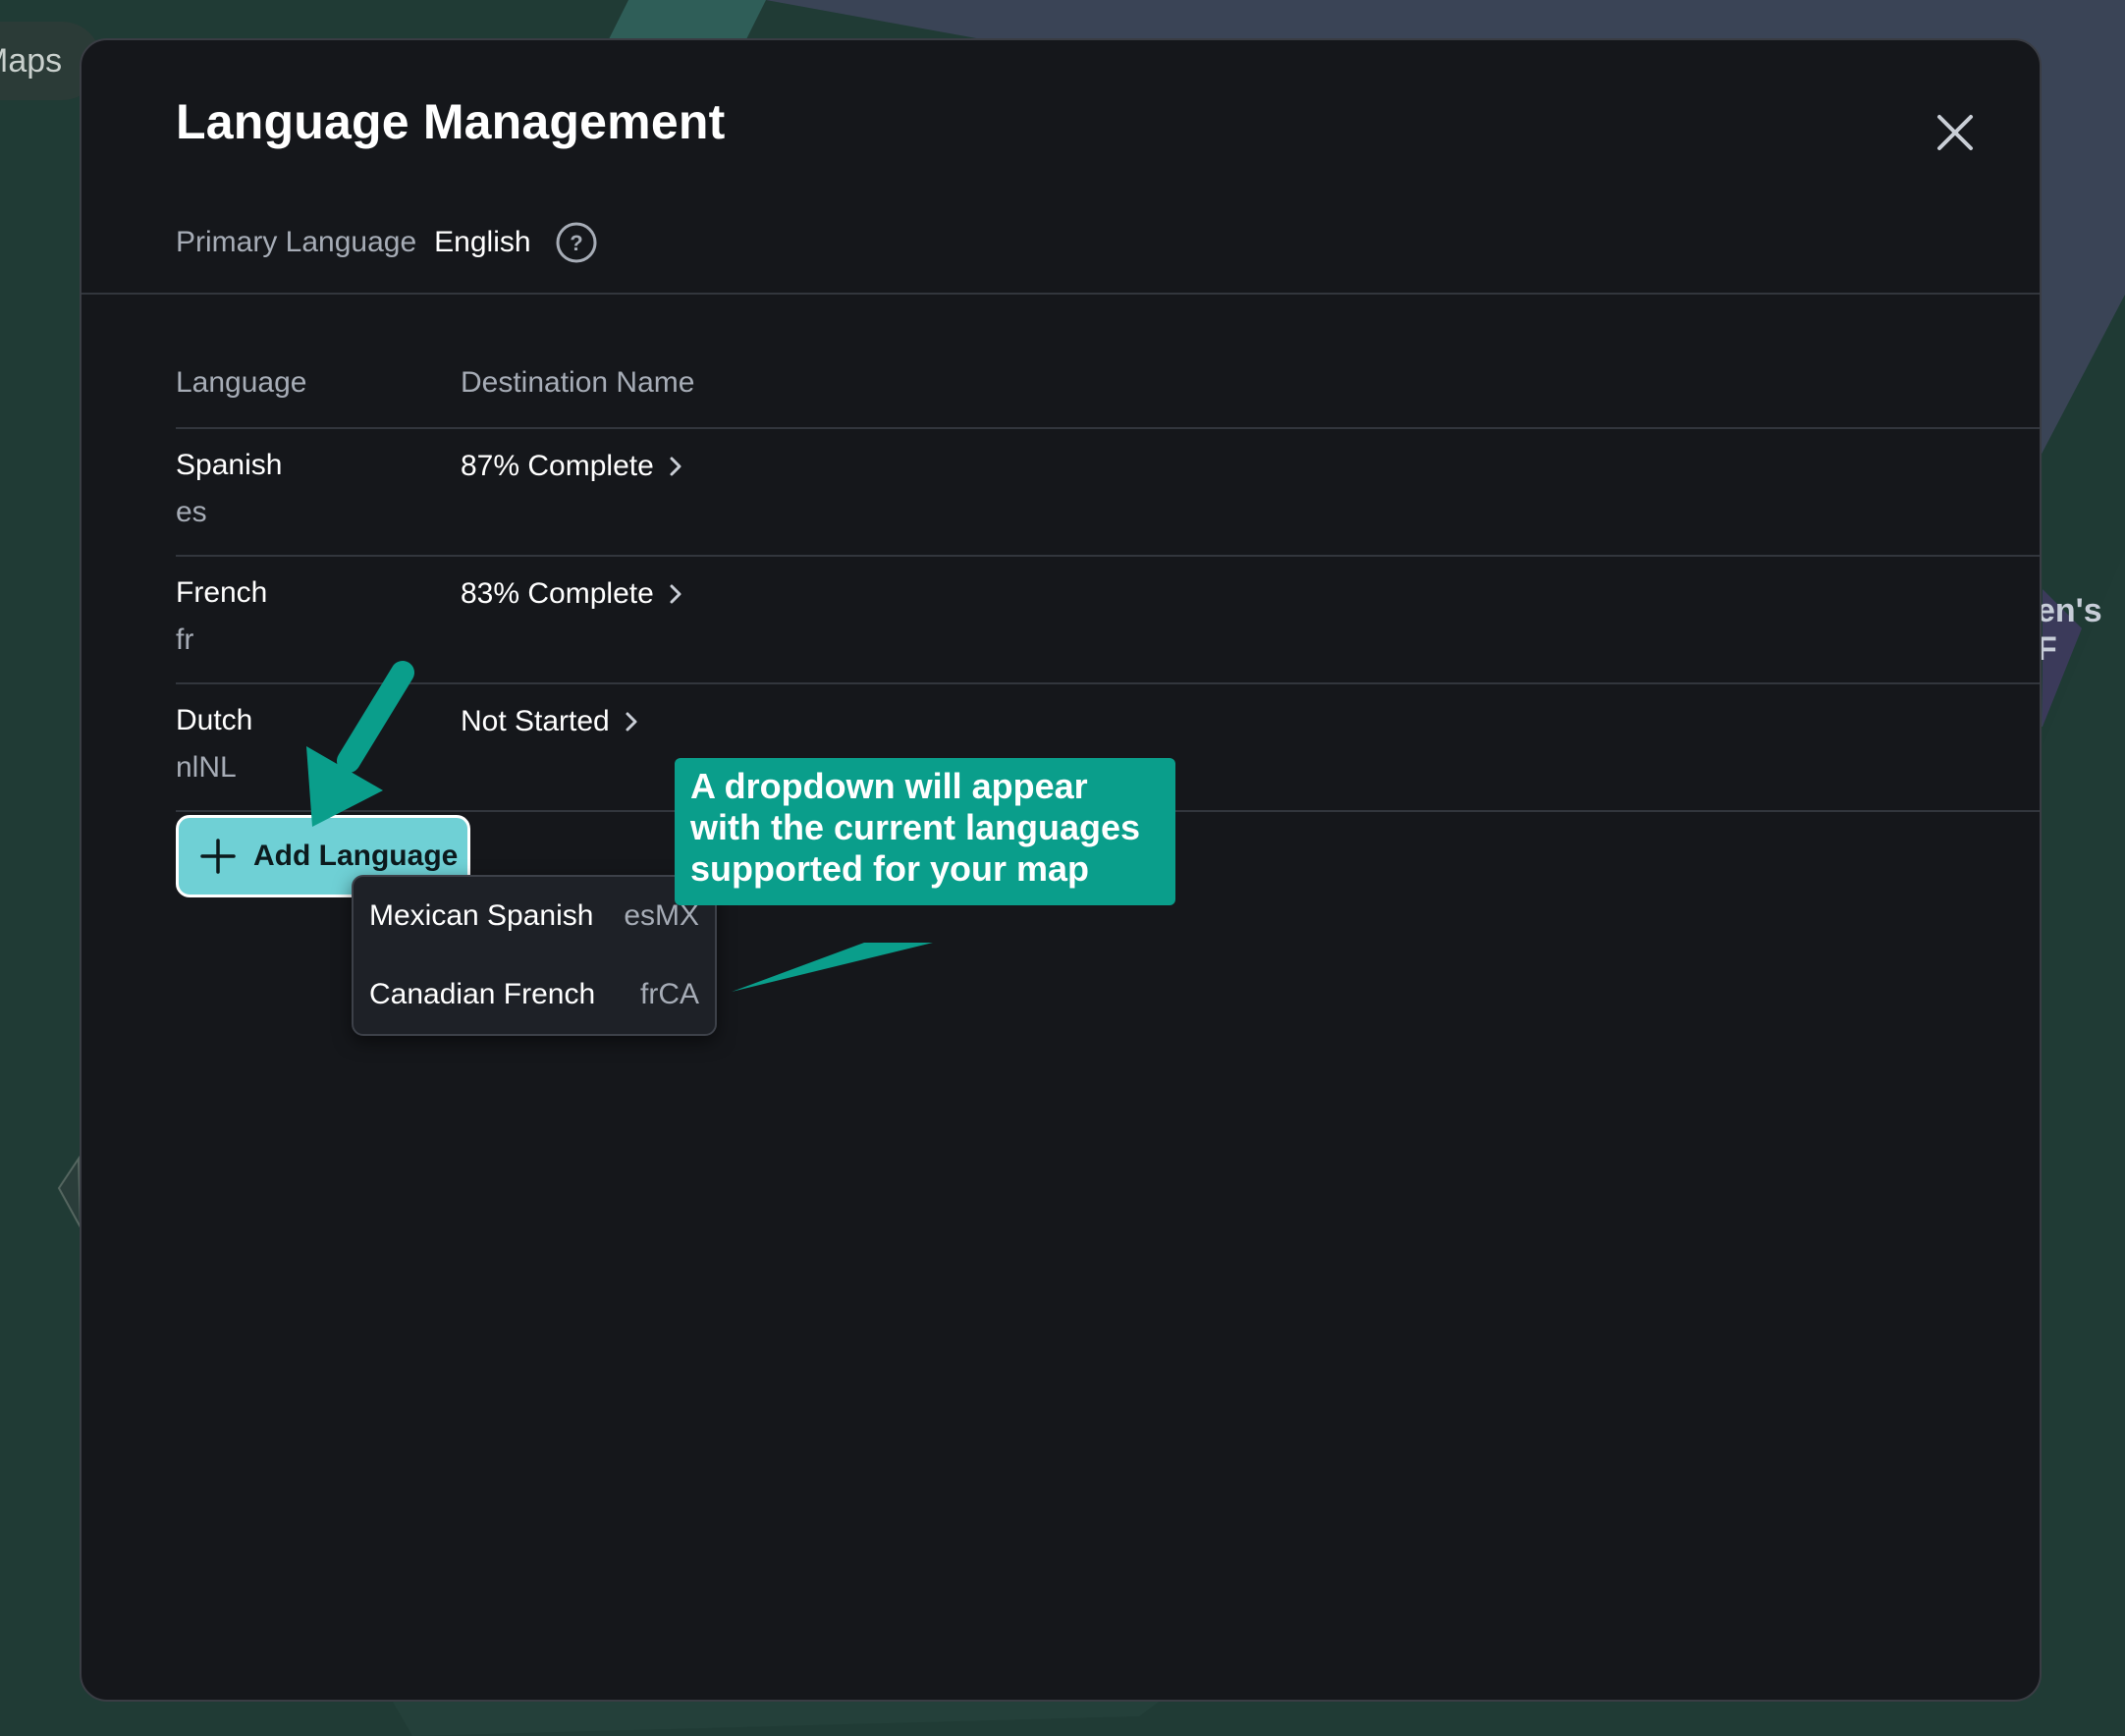 The image size is (2125, 1736). What do you see at coordinates (451, 121) in the screenshot?
I see `modal-title: Language Management` at bounding box center [451, 121].